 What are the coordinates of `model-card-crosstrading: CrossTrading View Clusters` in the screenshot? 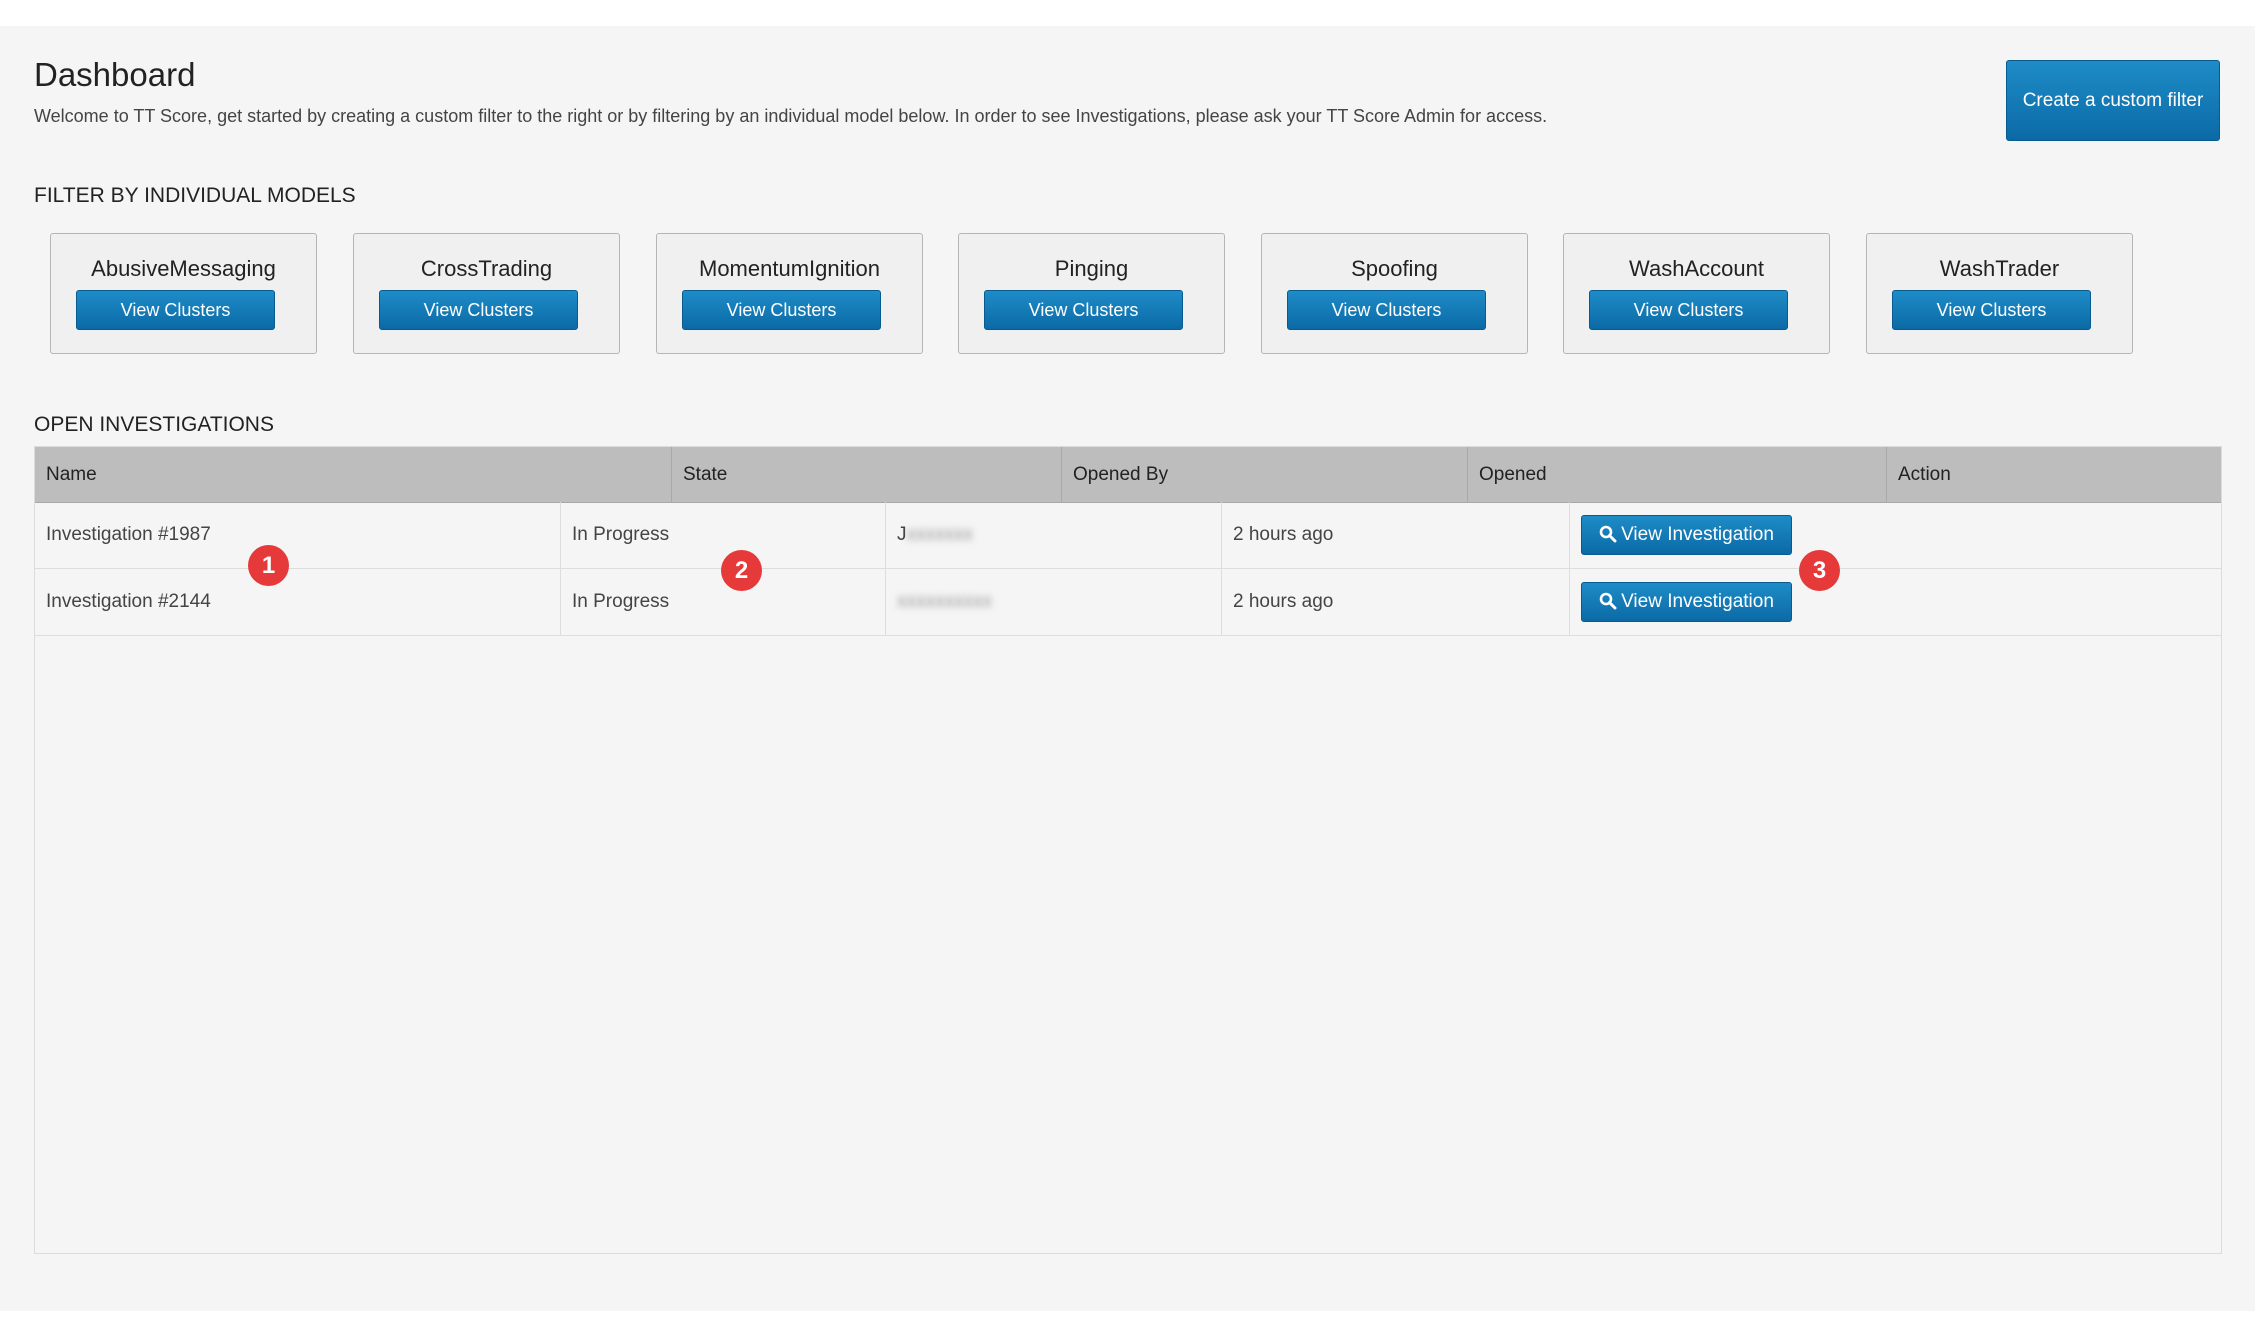 It's located at (486, 293).